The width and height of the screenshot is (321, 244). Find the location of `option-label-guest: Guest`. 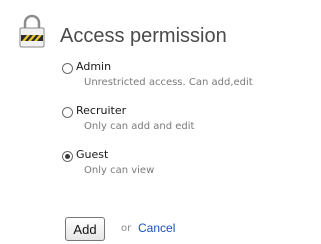

option-label-guest: Guest is located at coordinates (92, 154).